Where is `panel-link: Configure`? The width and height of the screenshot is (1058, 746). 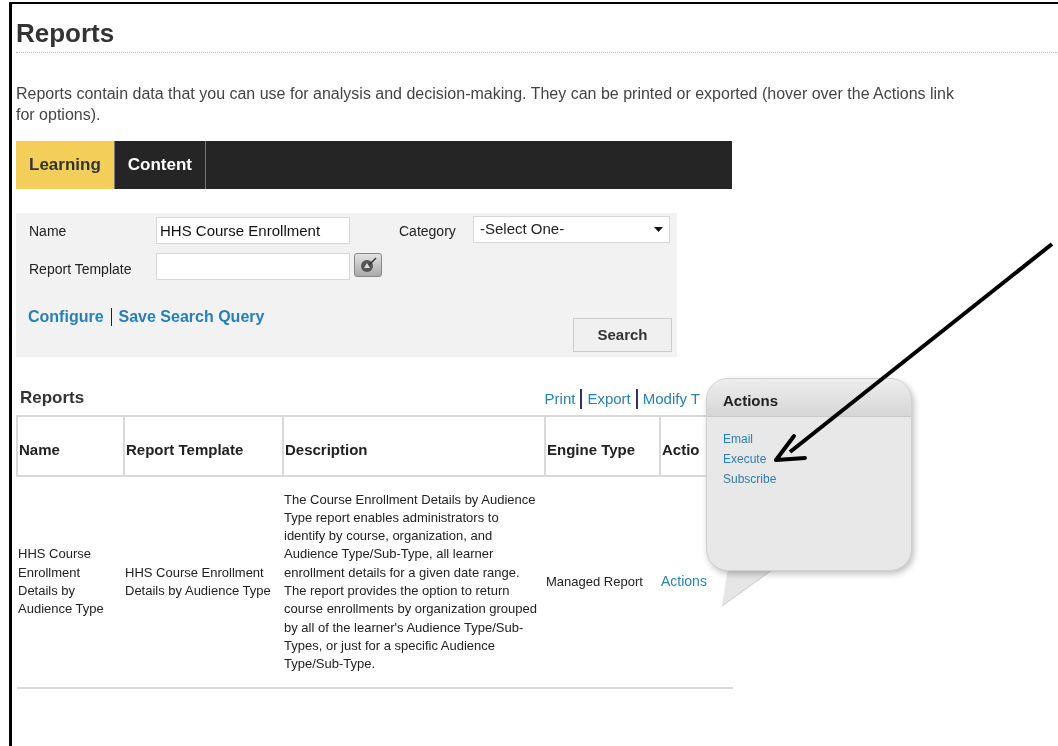
panel-link: Configure is located at coordinates (66, 317).